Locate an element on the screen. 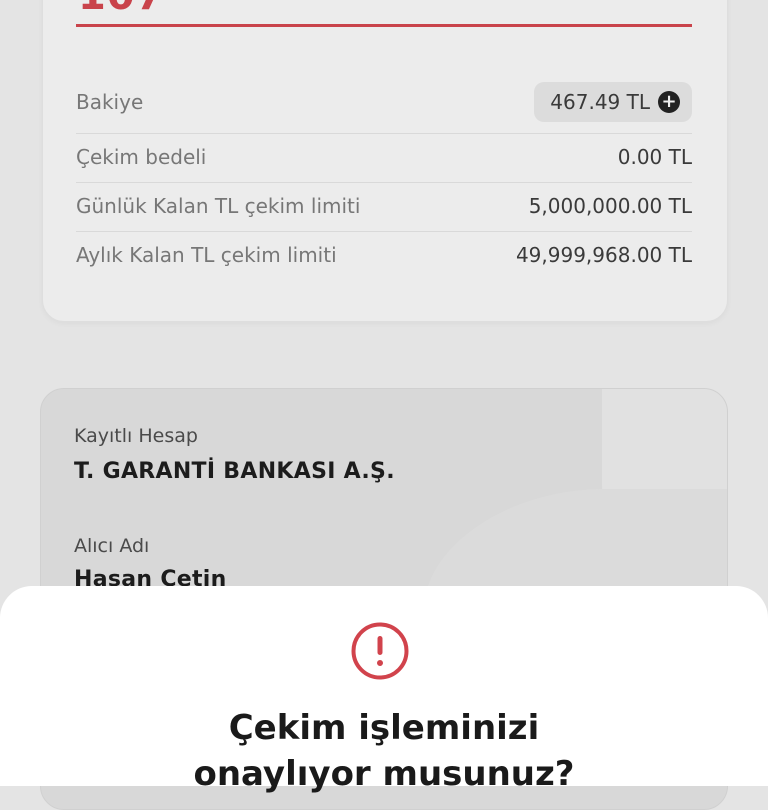 This screenshot has height=810, width=768. amount-value: 107 is located at coordinates (121, 8).